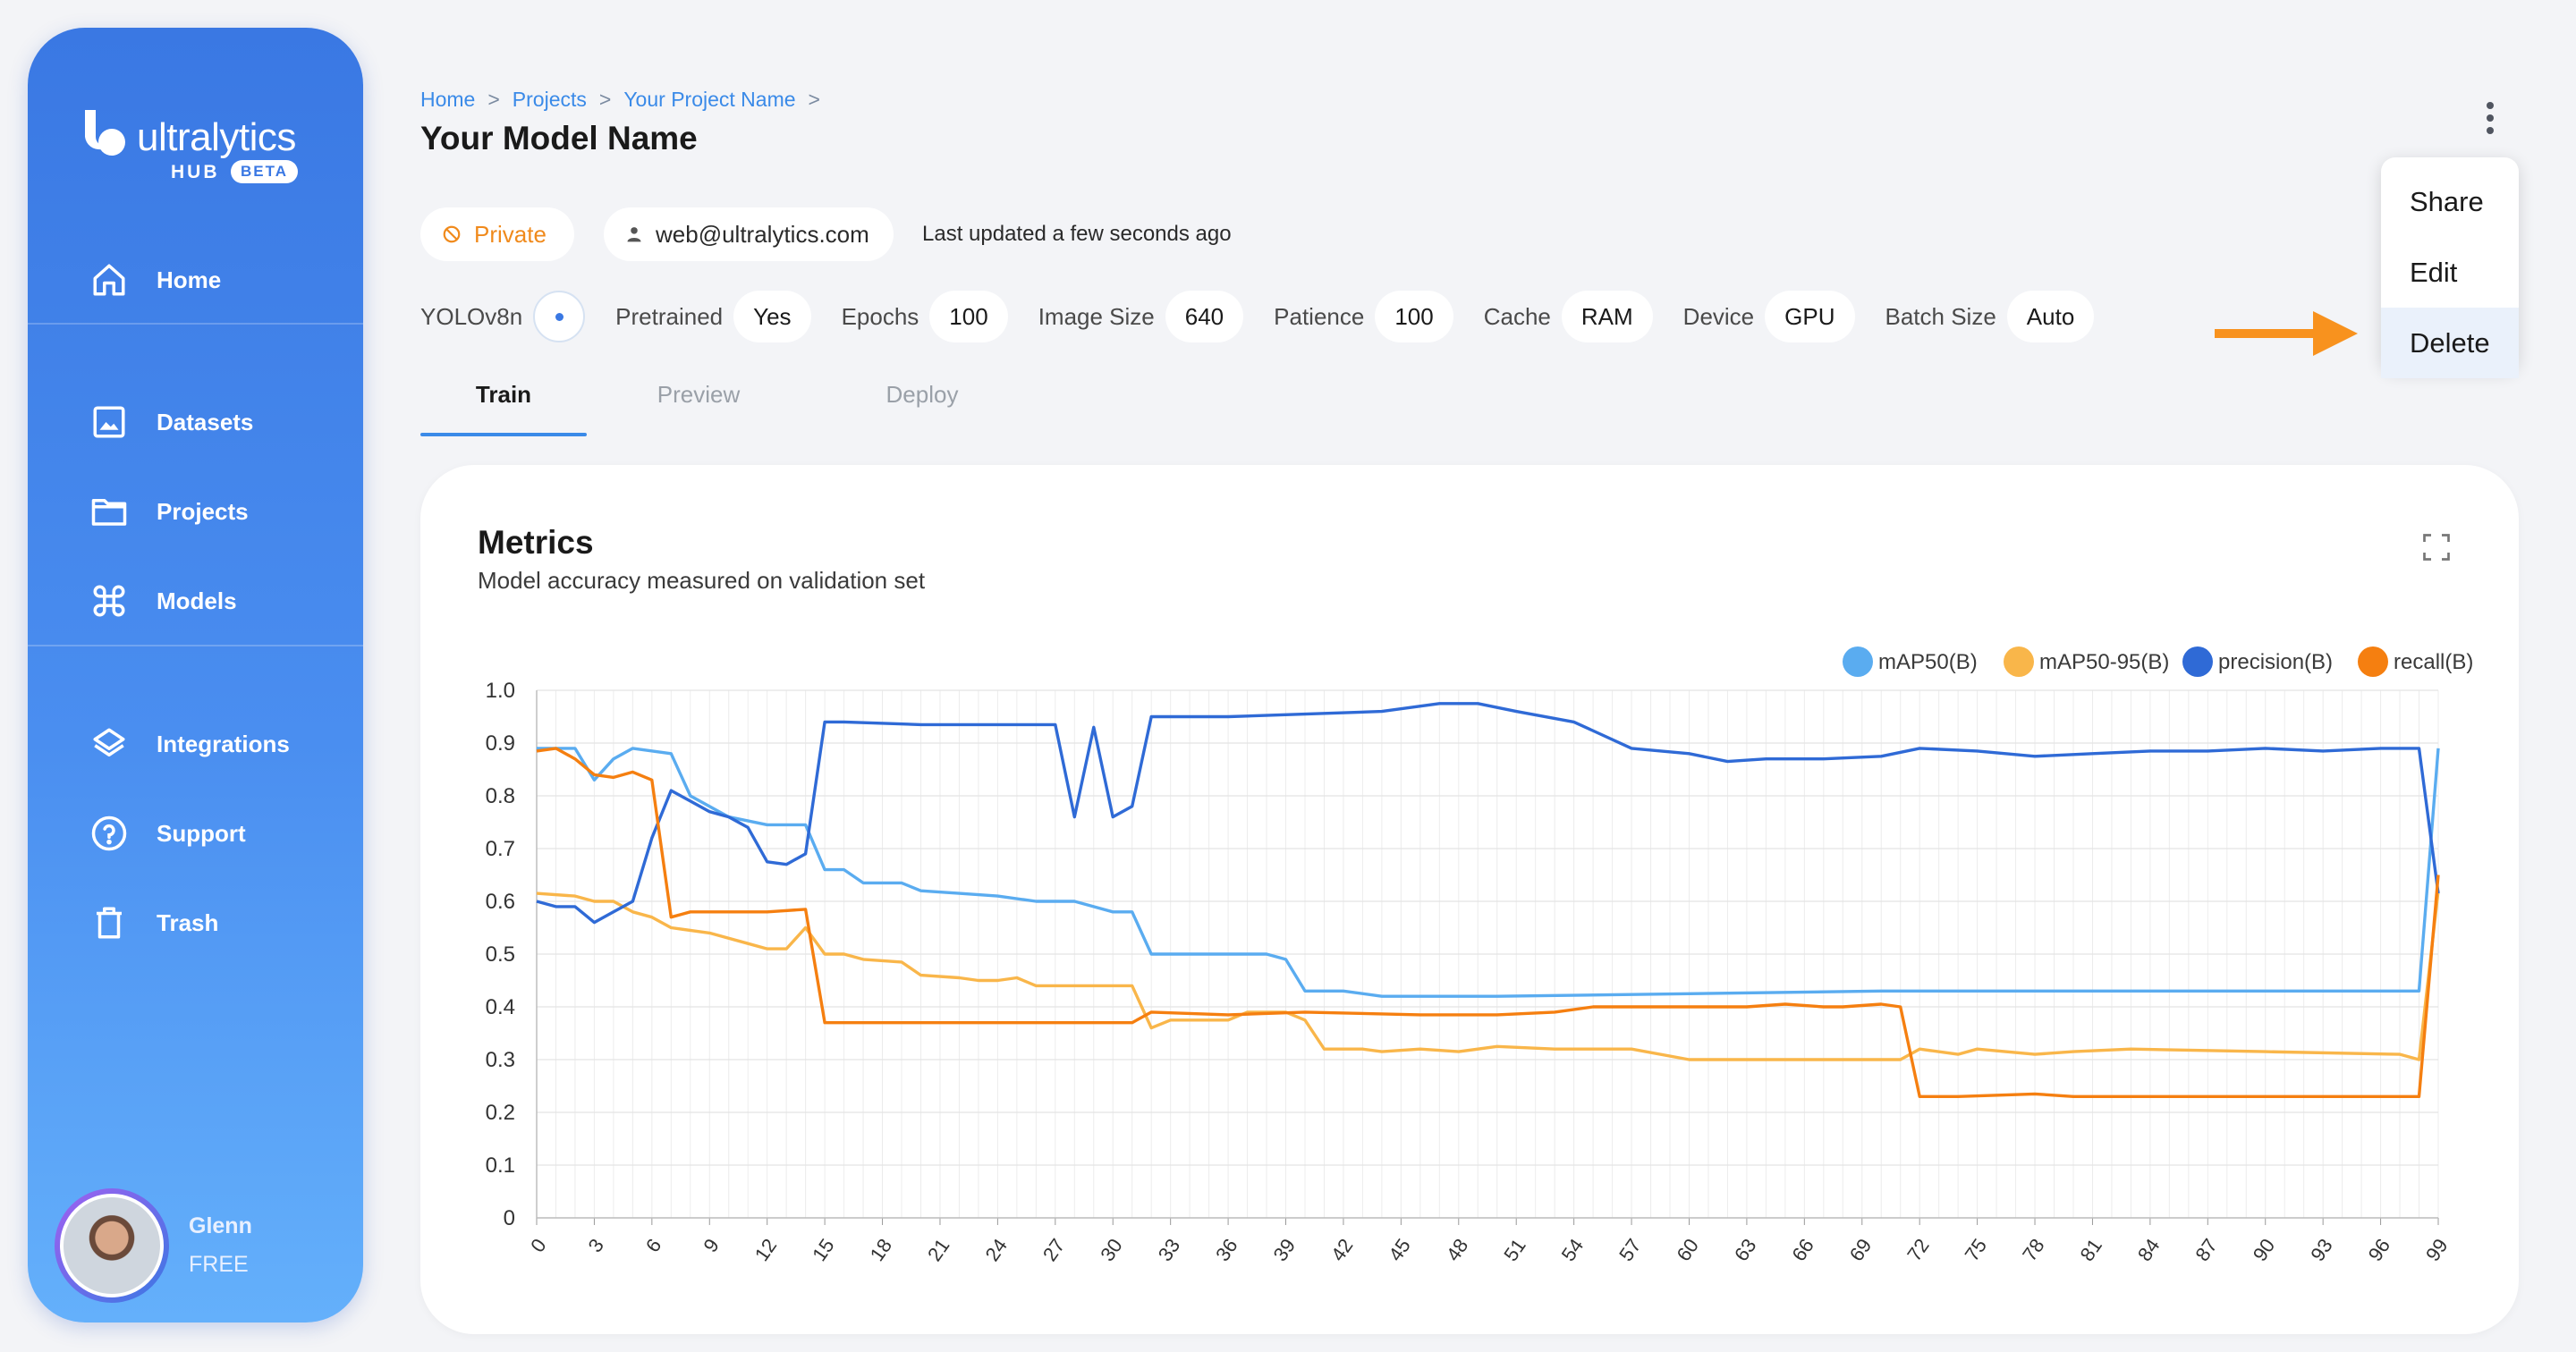 Image resolution: width=2576 pixels, height=1352 pixels. Describe the element at coordinates (1630, 1250) in the screenshot. I see `x-tick-label: 57` at that location.